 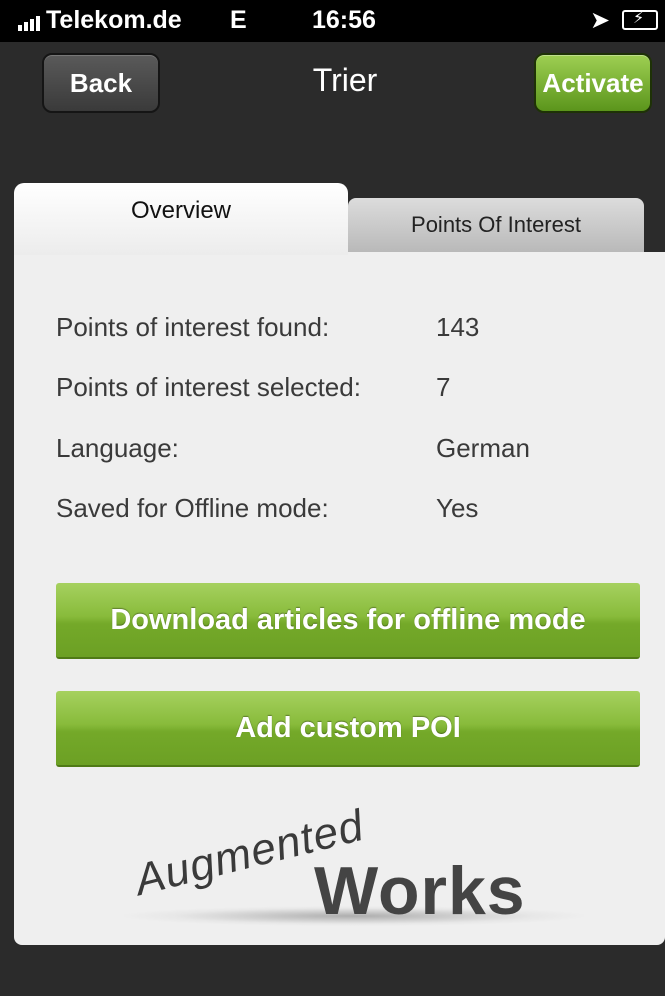 I want to click on activate-button: Activate, so click(x=593, y=83).